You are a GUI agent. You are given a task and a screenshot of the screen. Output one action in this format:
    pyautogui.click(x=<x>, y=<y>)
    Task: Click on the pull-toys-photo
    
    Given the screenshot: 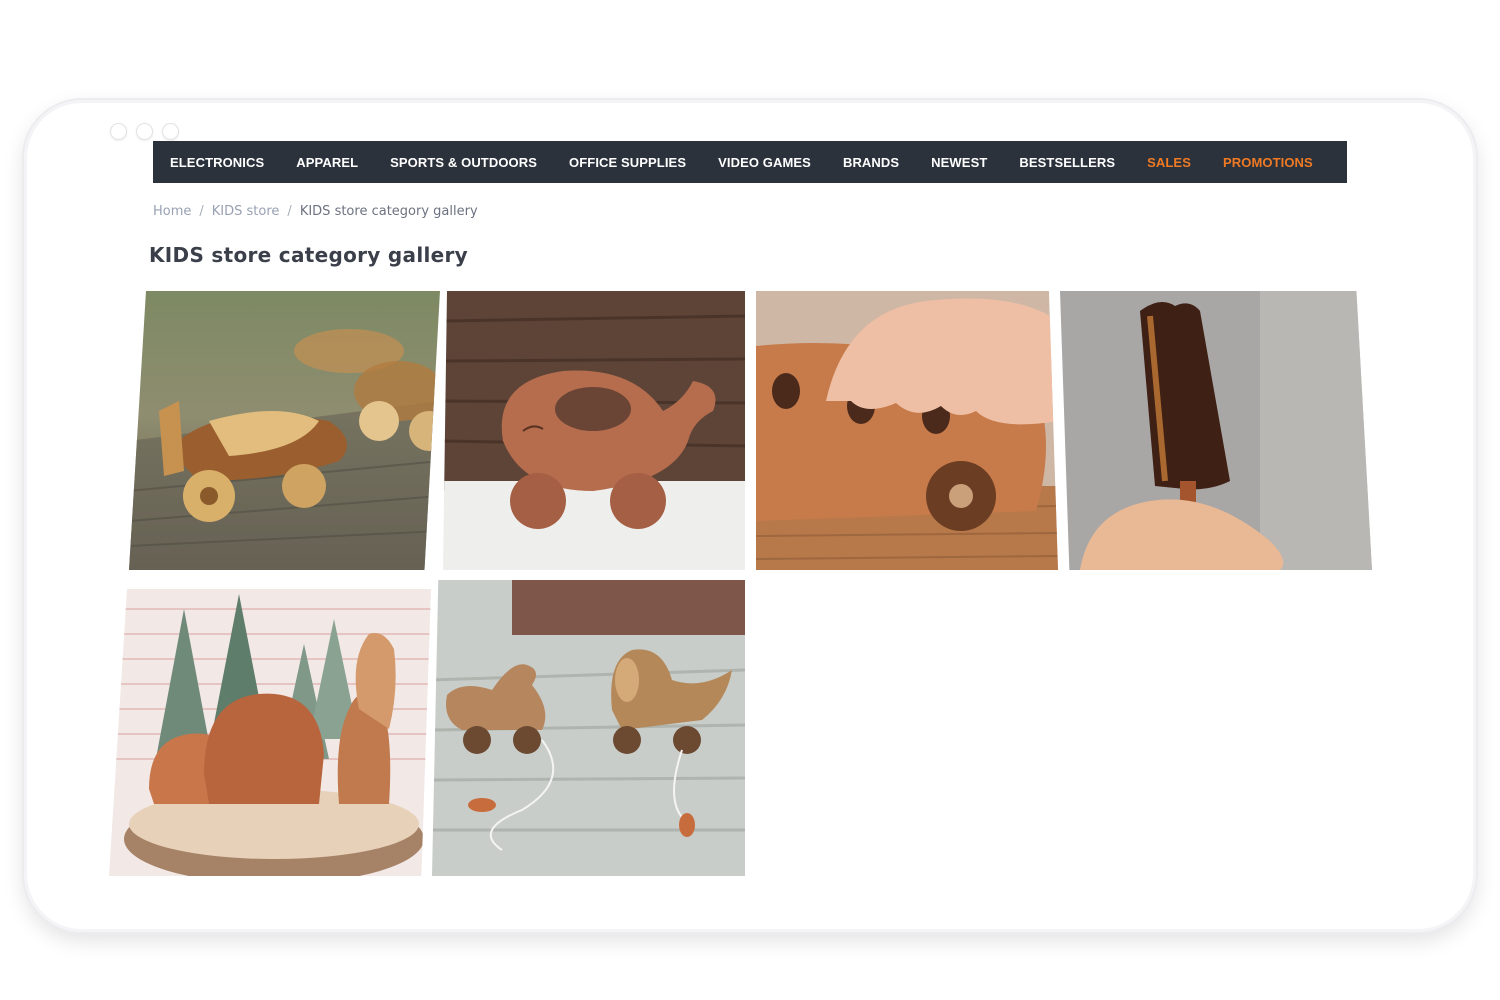 What is the action you would take?
    pyautogui.click(x=588, y=728)
    